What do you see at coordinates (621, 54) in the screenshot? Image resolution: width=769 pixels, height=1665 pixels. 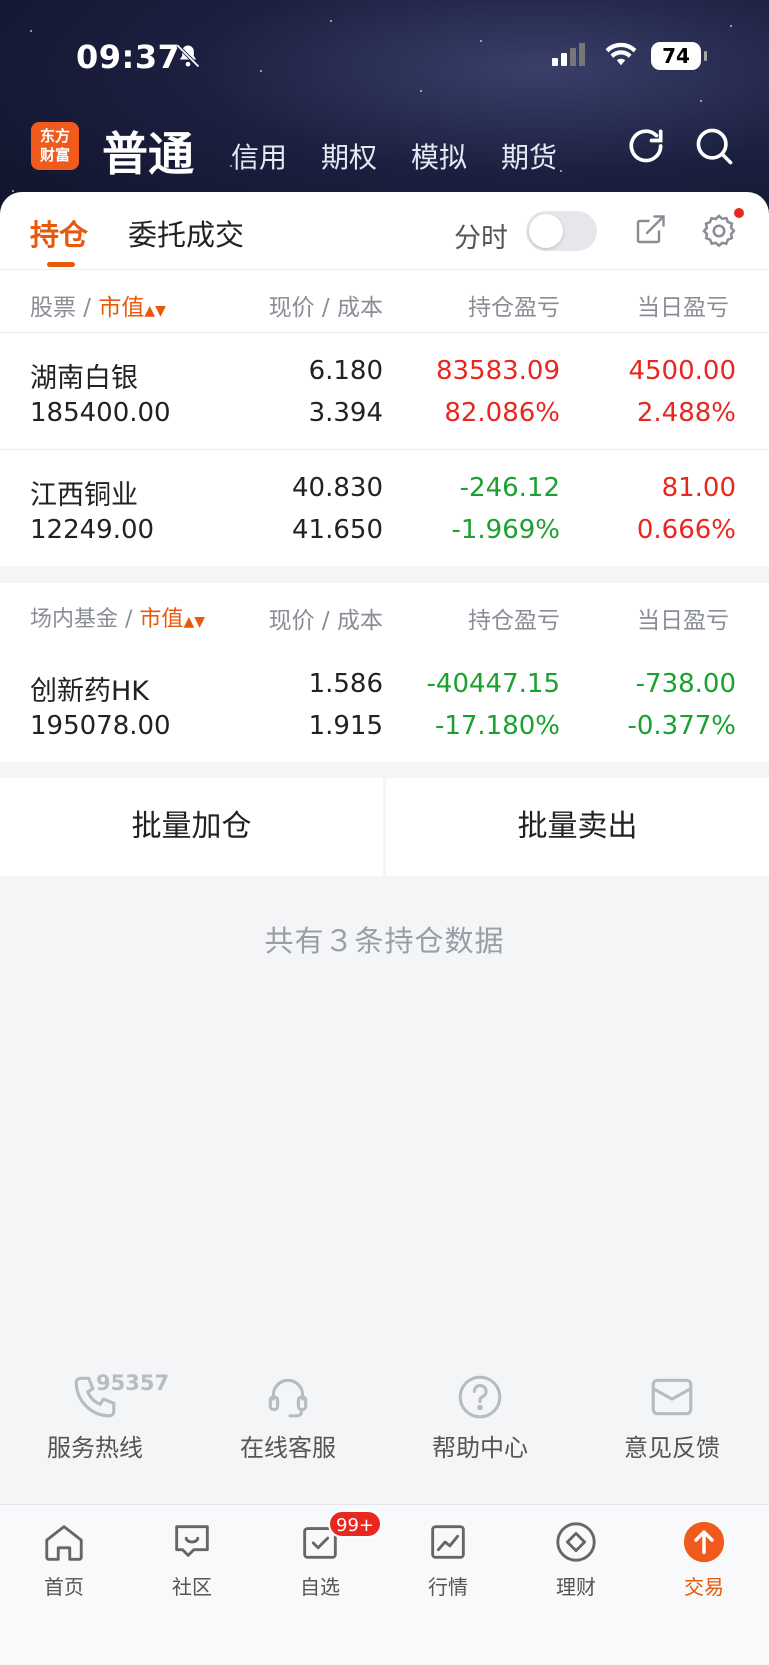 I see `wifi-icon` at bounding box center [621, 54].